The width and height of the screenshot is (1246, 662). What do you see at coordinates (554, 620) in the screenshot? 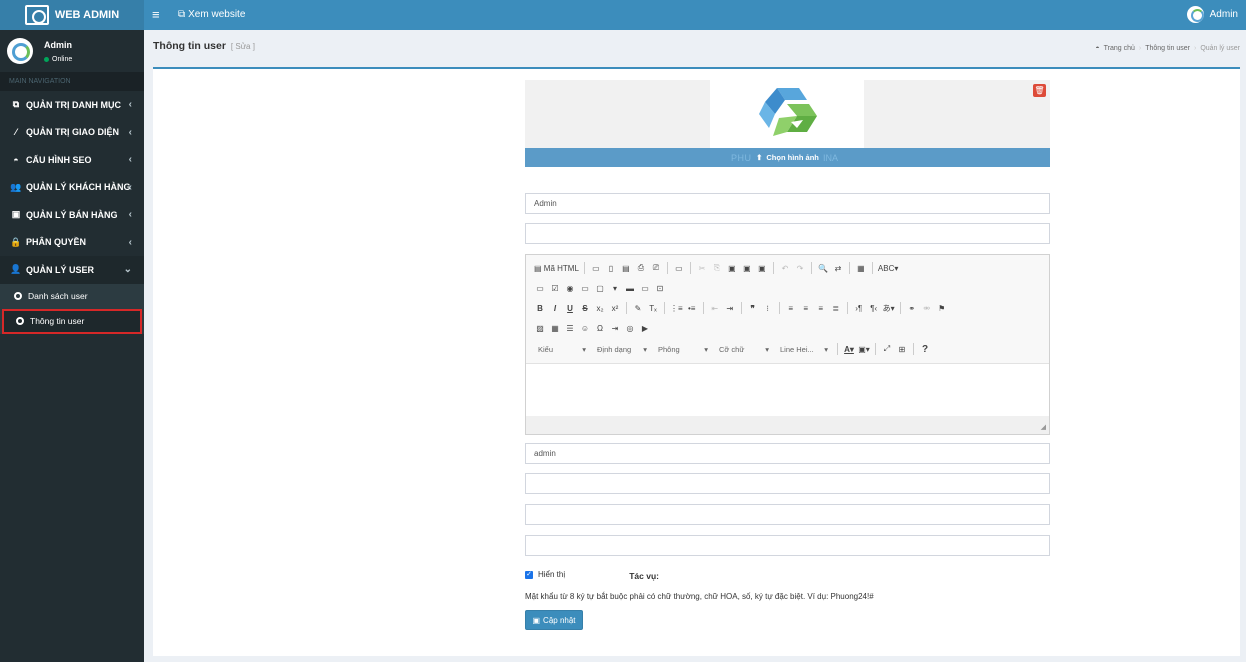
I see `update-button: ▣ Cập nhật` at bounding box center [554, 620].